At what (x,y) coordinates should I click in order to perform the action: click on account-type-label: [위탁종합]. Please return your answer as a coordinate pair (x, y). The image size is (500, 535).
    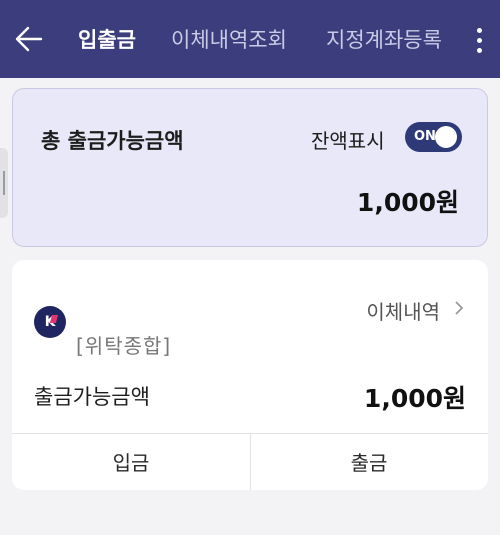
    Looking at the image, I should click on (124, 346).